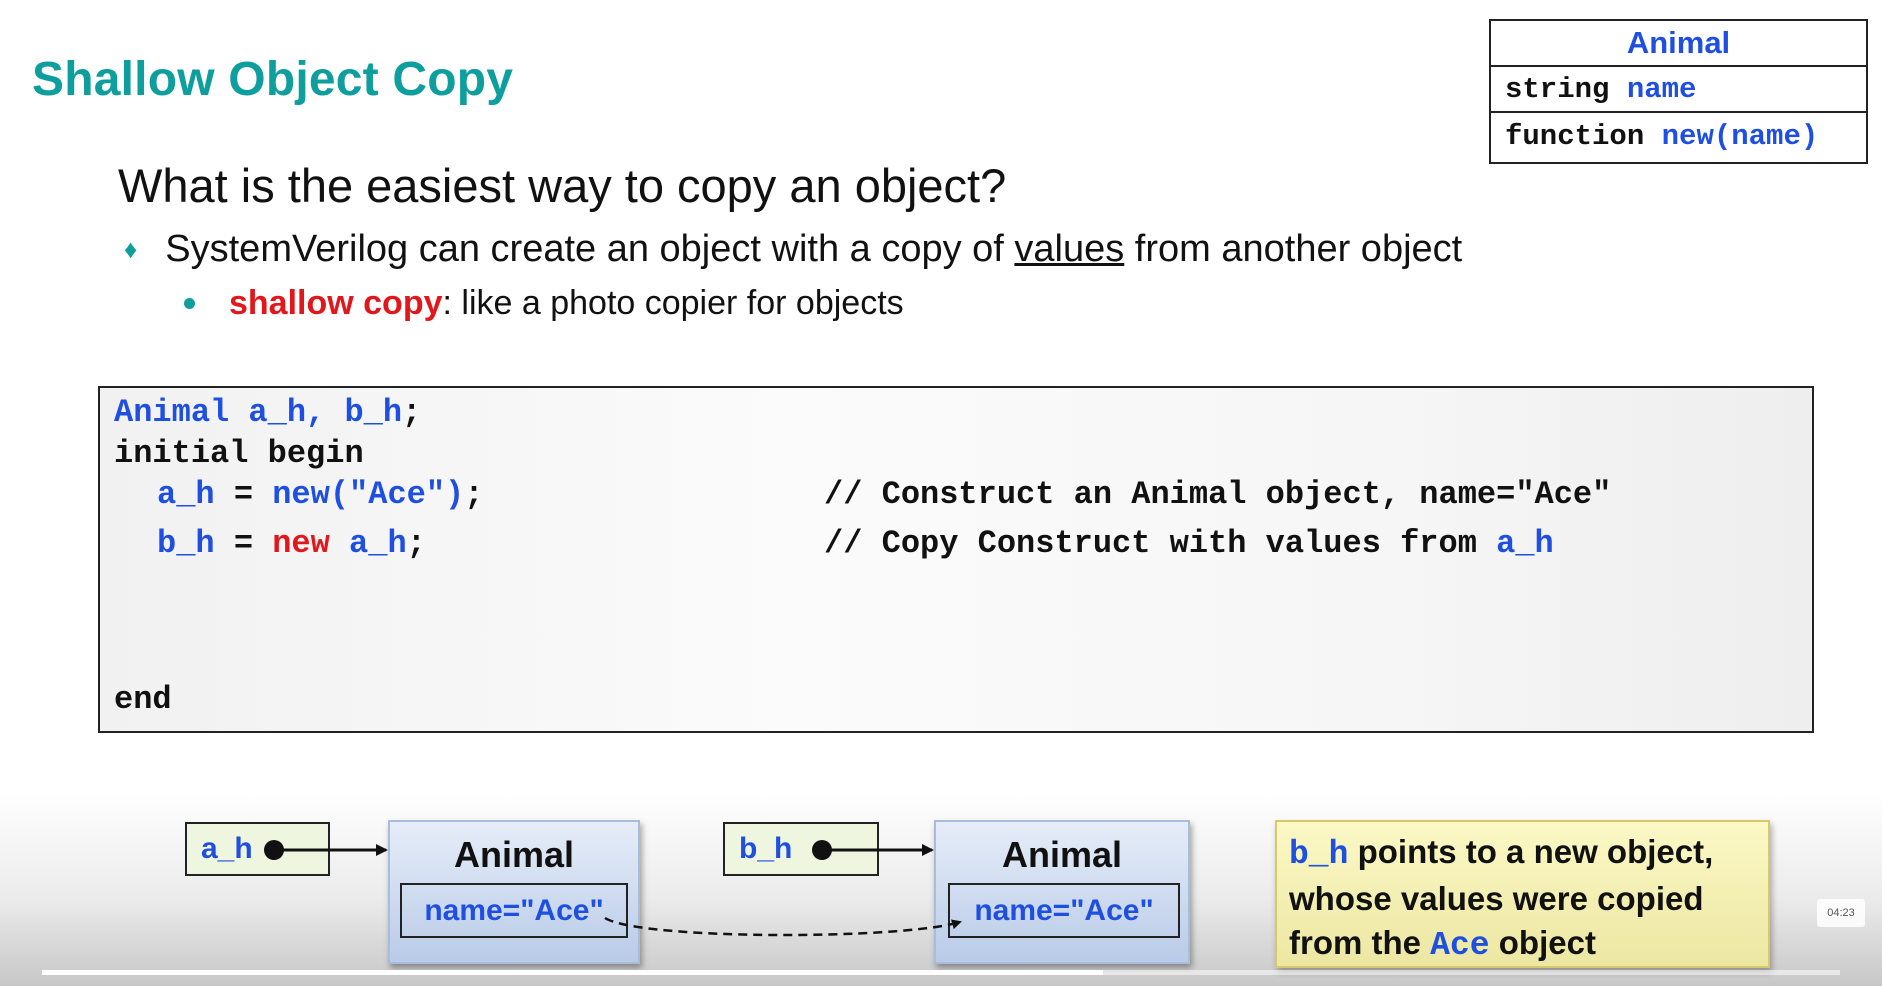 The width and height of the screenshot is (1882, 986). I want to click on note-ace: Ace, so click(1460, 945).